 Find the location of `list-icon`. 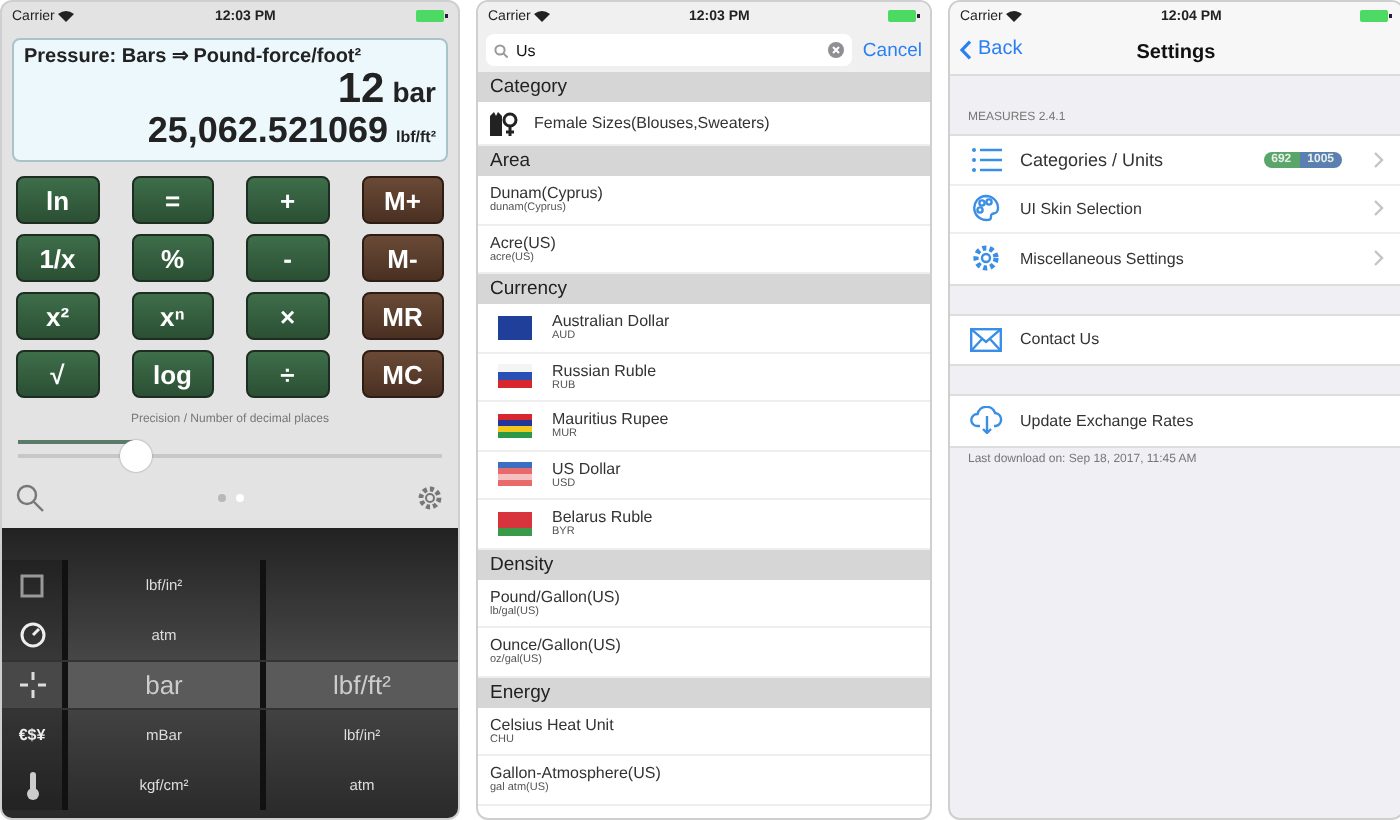

list-icon is located at coordinates (986, 159).